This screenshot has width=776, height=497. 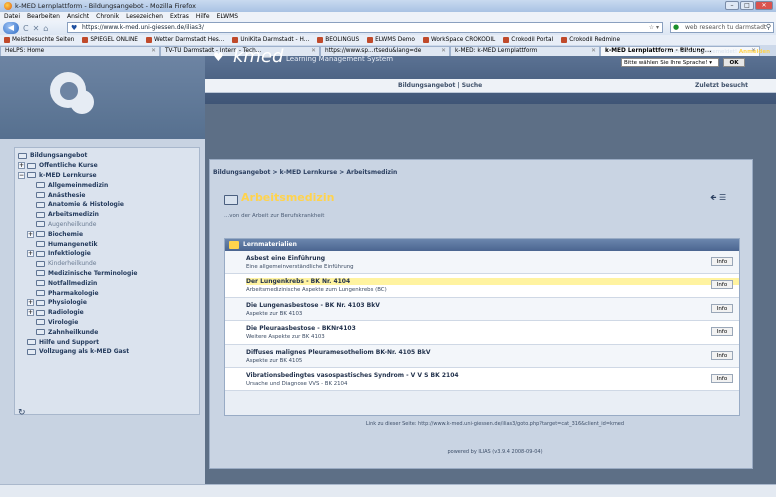 What do you see at coordinates (107, 215) in the screenshot?
I see `tree-item-arbeitsmedizin: Arbeitsmedizin` at bounding box center [107, 215].